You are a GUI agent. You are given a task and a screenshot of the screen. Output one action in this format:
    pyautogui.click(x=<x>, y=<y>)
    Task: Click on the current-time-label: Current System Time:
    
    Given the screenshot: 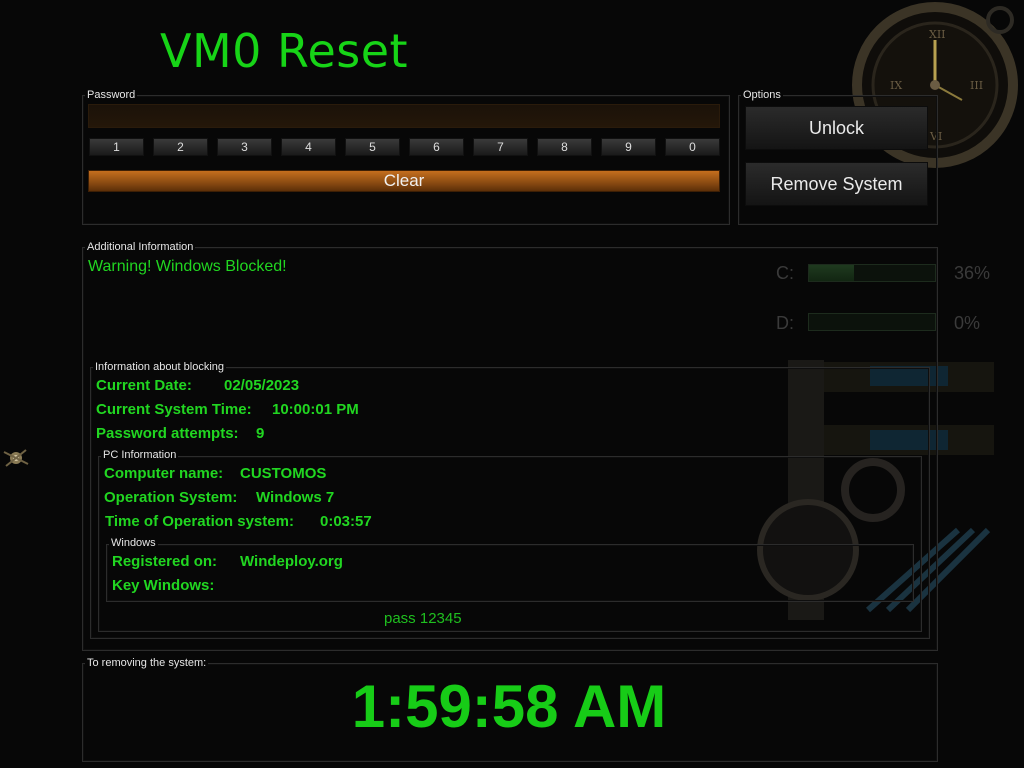 What is the action you would take?
    pyautogui.click(x=174, y=409)
    